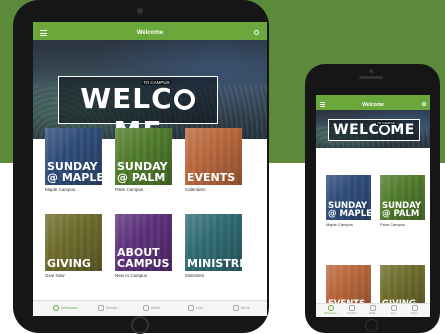 This screenshot has height=334, width=445. What do you see at coordinates (146, 308) in the screenshot?
I see `bible-icon` at bounding box center [146, 308].